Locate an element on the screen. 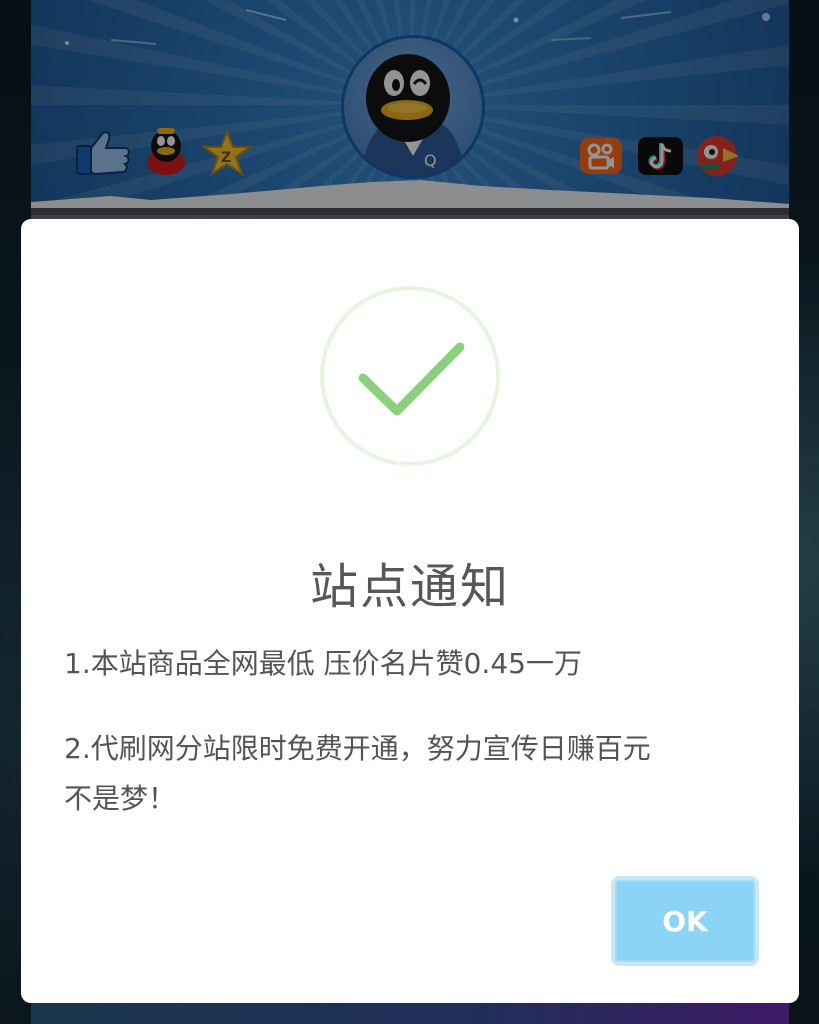 This screenshot has width=819, height=1024. ok-button: OK is located at coordinates (685, 921).